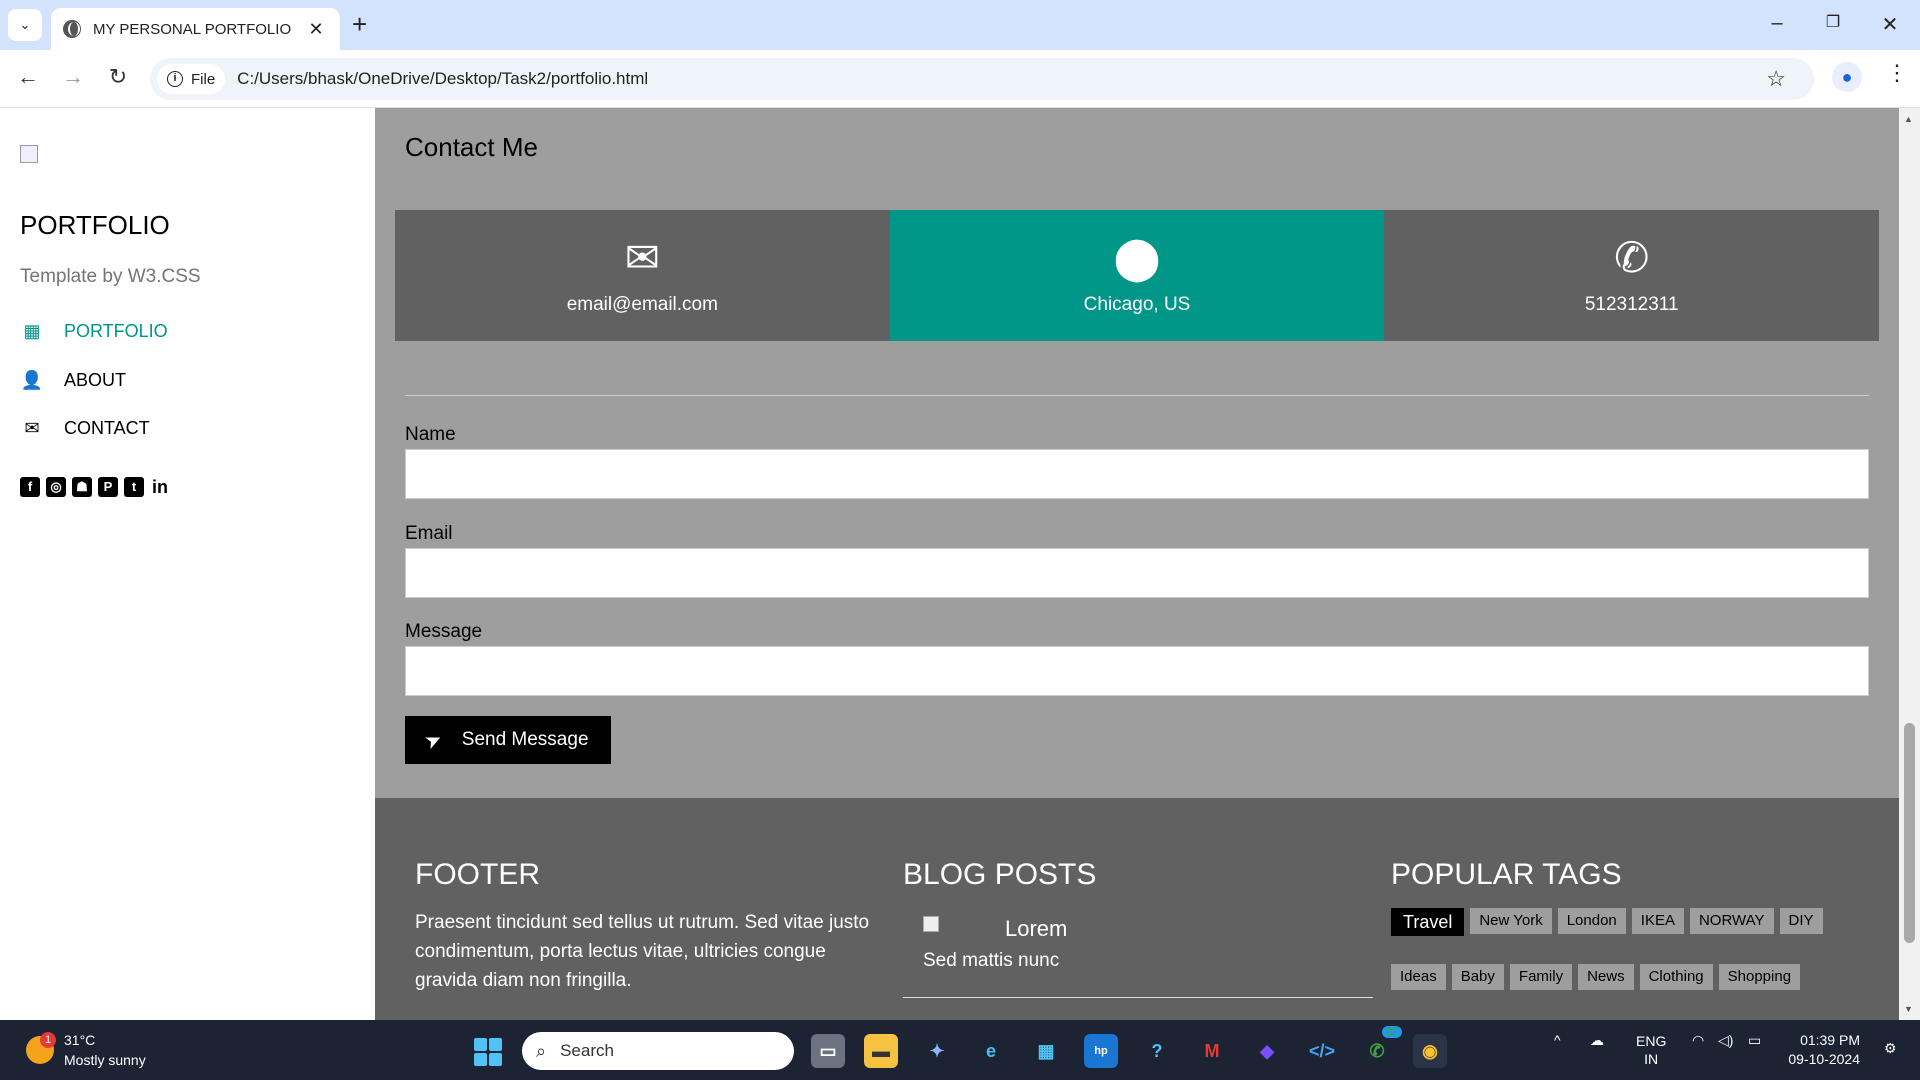 The height and width of the screenshot is (1080, 1920). I want to click on tag-family: Family, so click(1541, 977).